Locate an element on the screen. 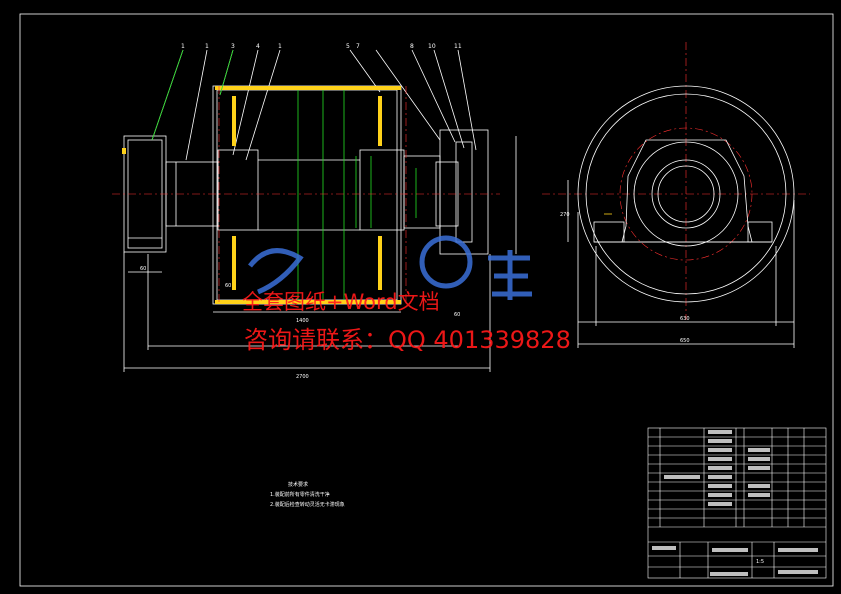 The image size is (841, 594). watermark-line-1: 全套图纸+Word文档 is located at coordinates (341, 302).